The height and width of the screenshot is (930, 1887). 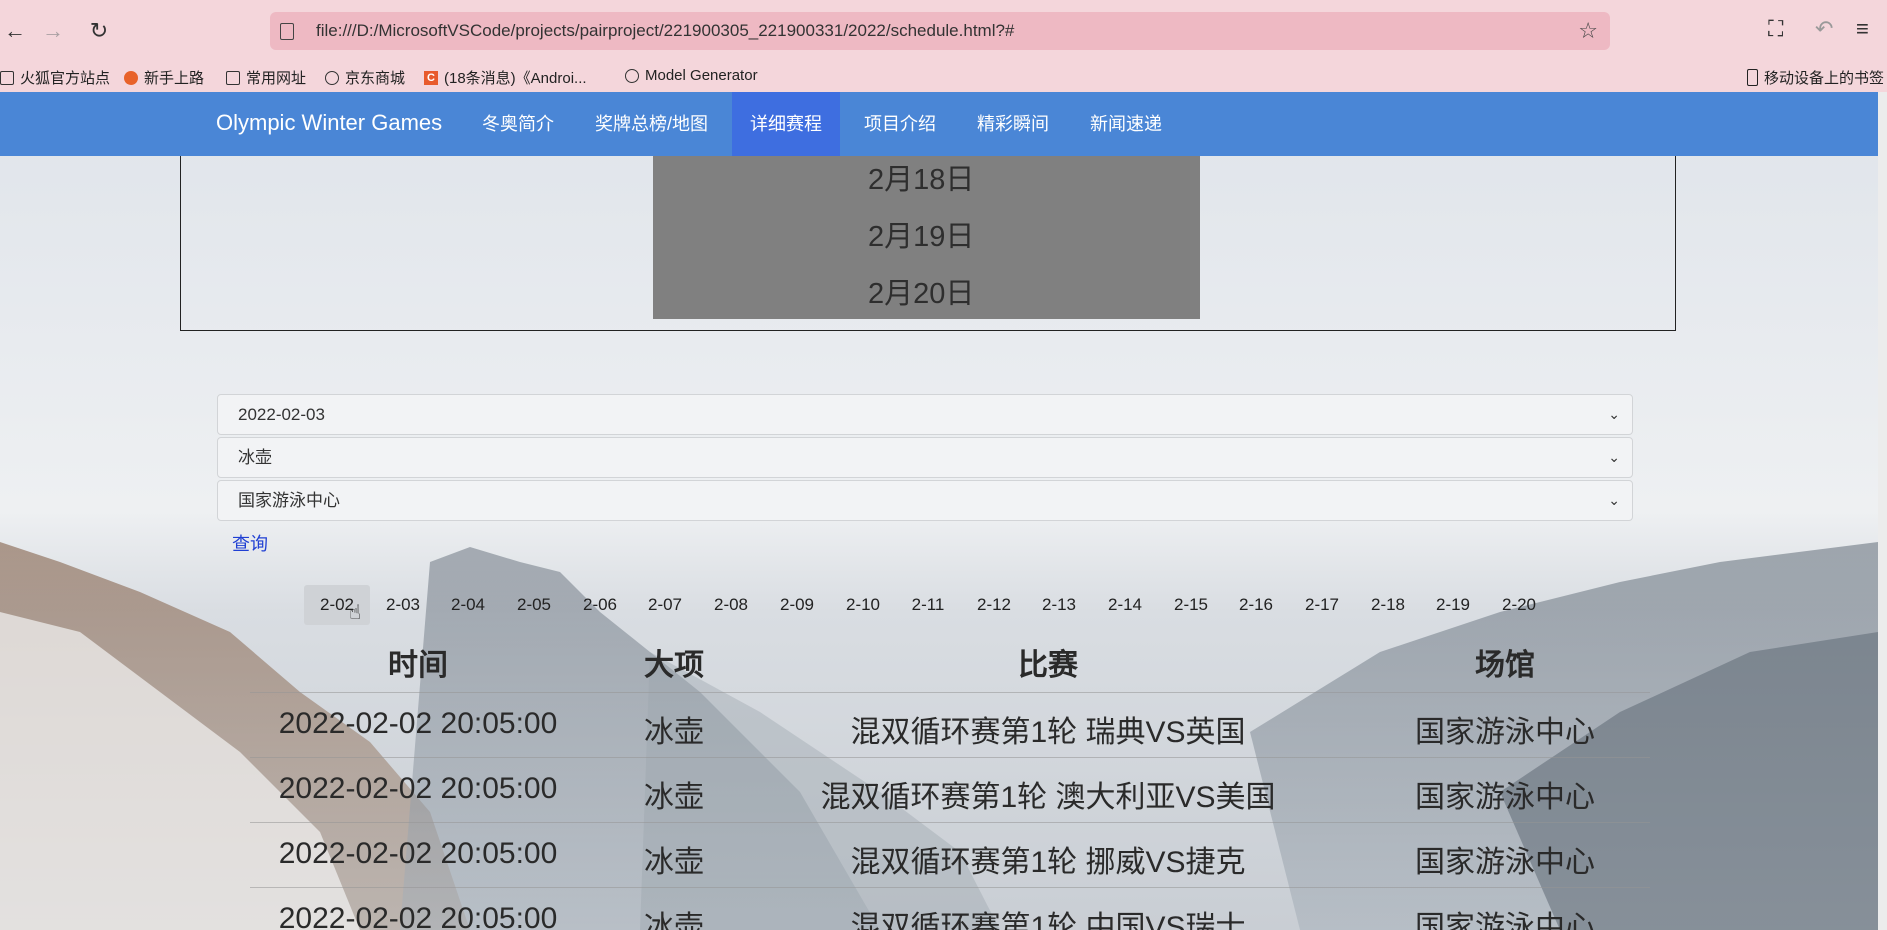 What do you see at coordinates (600, 605) in the screenshot?
I see `date-tab: 2-06` at bounding box center [600, 605].